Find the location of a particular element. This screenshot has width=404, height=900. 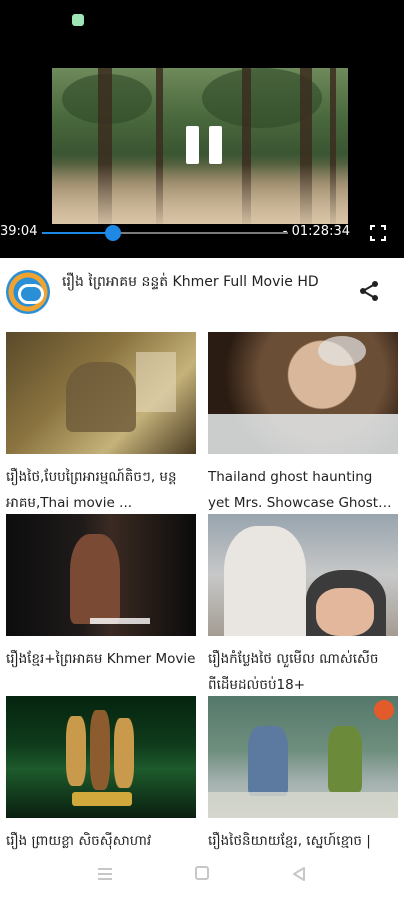

back-icon is located at coordinates (299, 874).